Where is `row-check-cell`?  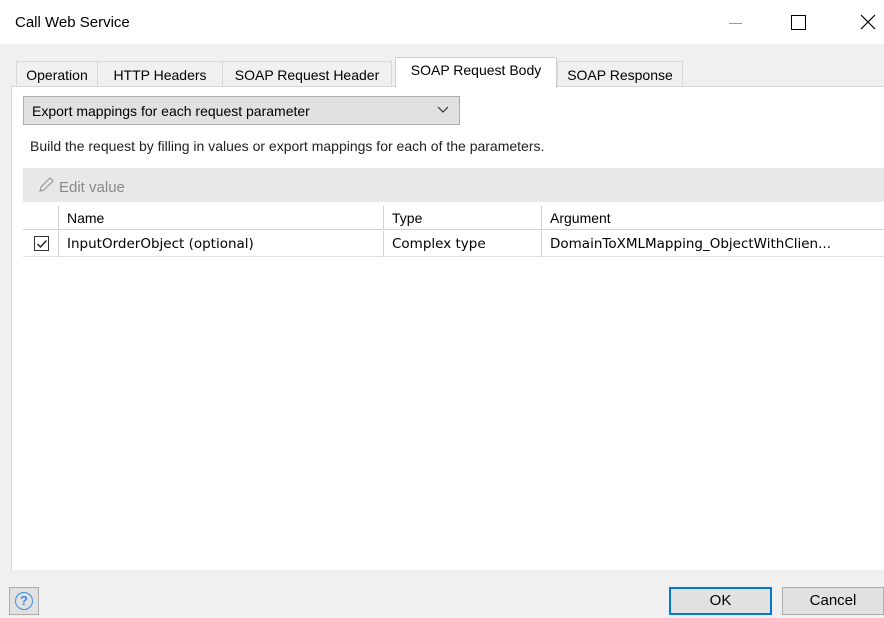 row-check-cell is located at coordinates (41, 244).